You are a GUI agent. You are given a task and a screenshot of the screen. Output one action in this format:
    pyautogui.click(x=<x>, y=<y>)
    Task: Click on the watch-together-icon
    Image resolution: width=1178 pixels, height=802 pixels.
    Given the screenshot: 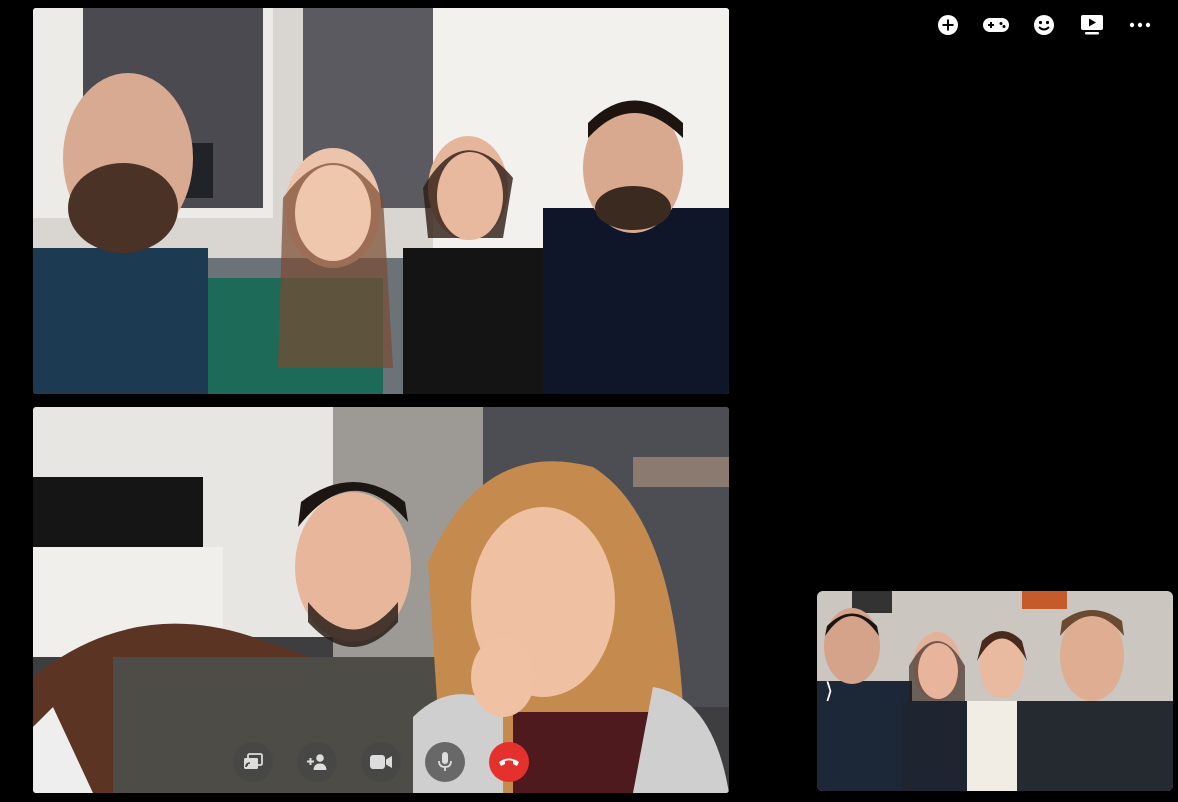 What is the action you would take?
    pyautogui.click(x=1092, y=25)
    